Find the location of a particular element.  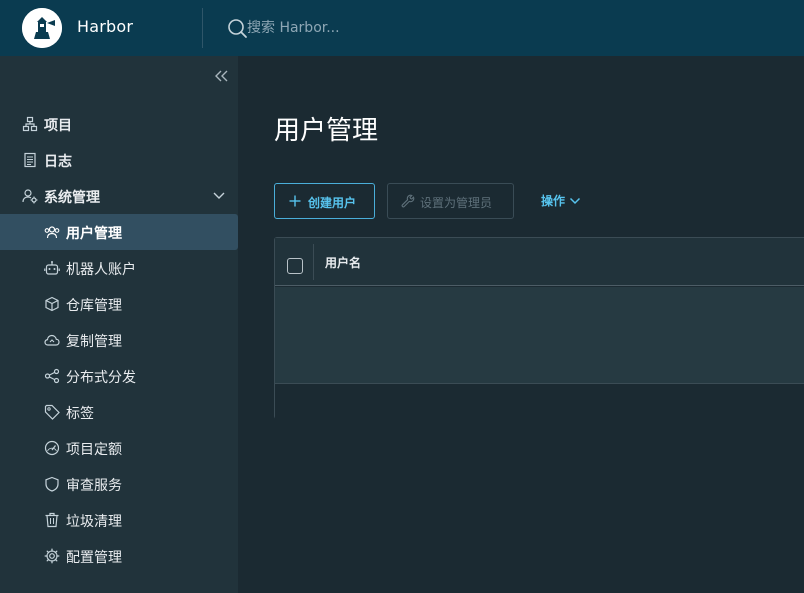

sidebar-item-interrogation-services: 审查服务 is located at coordinates (119, 484).